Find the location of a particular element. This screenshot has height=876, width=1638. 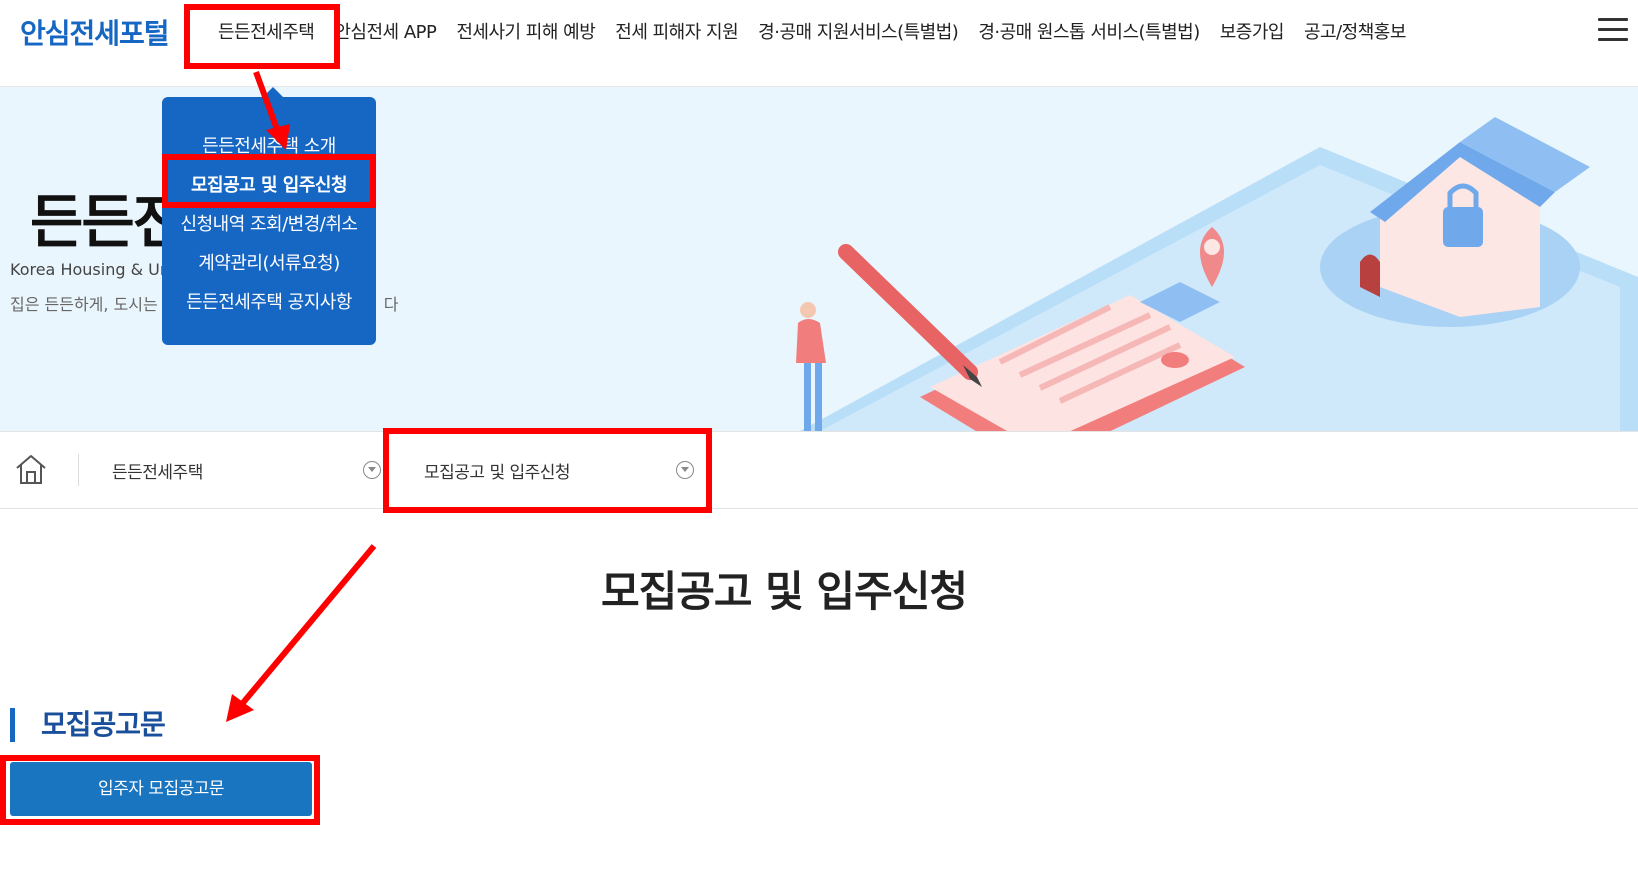

hero-title: 든든전 is located at coordinates (108, 222).